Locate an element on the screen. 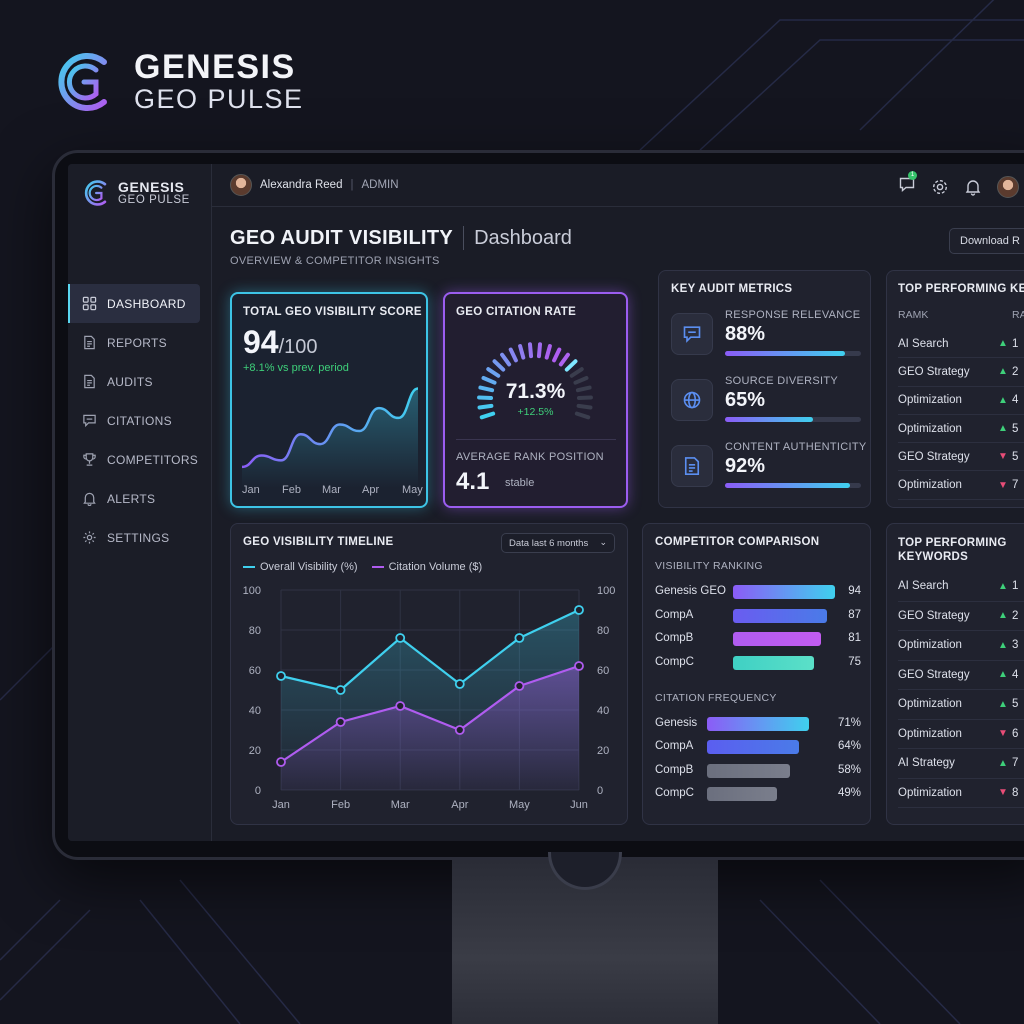  table-row: GEO Strategy ▼ 5 is located at coordinates (961, 457).